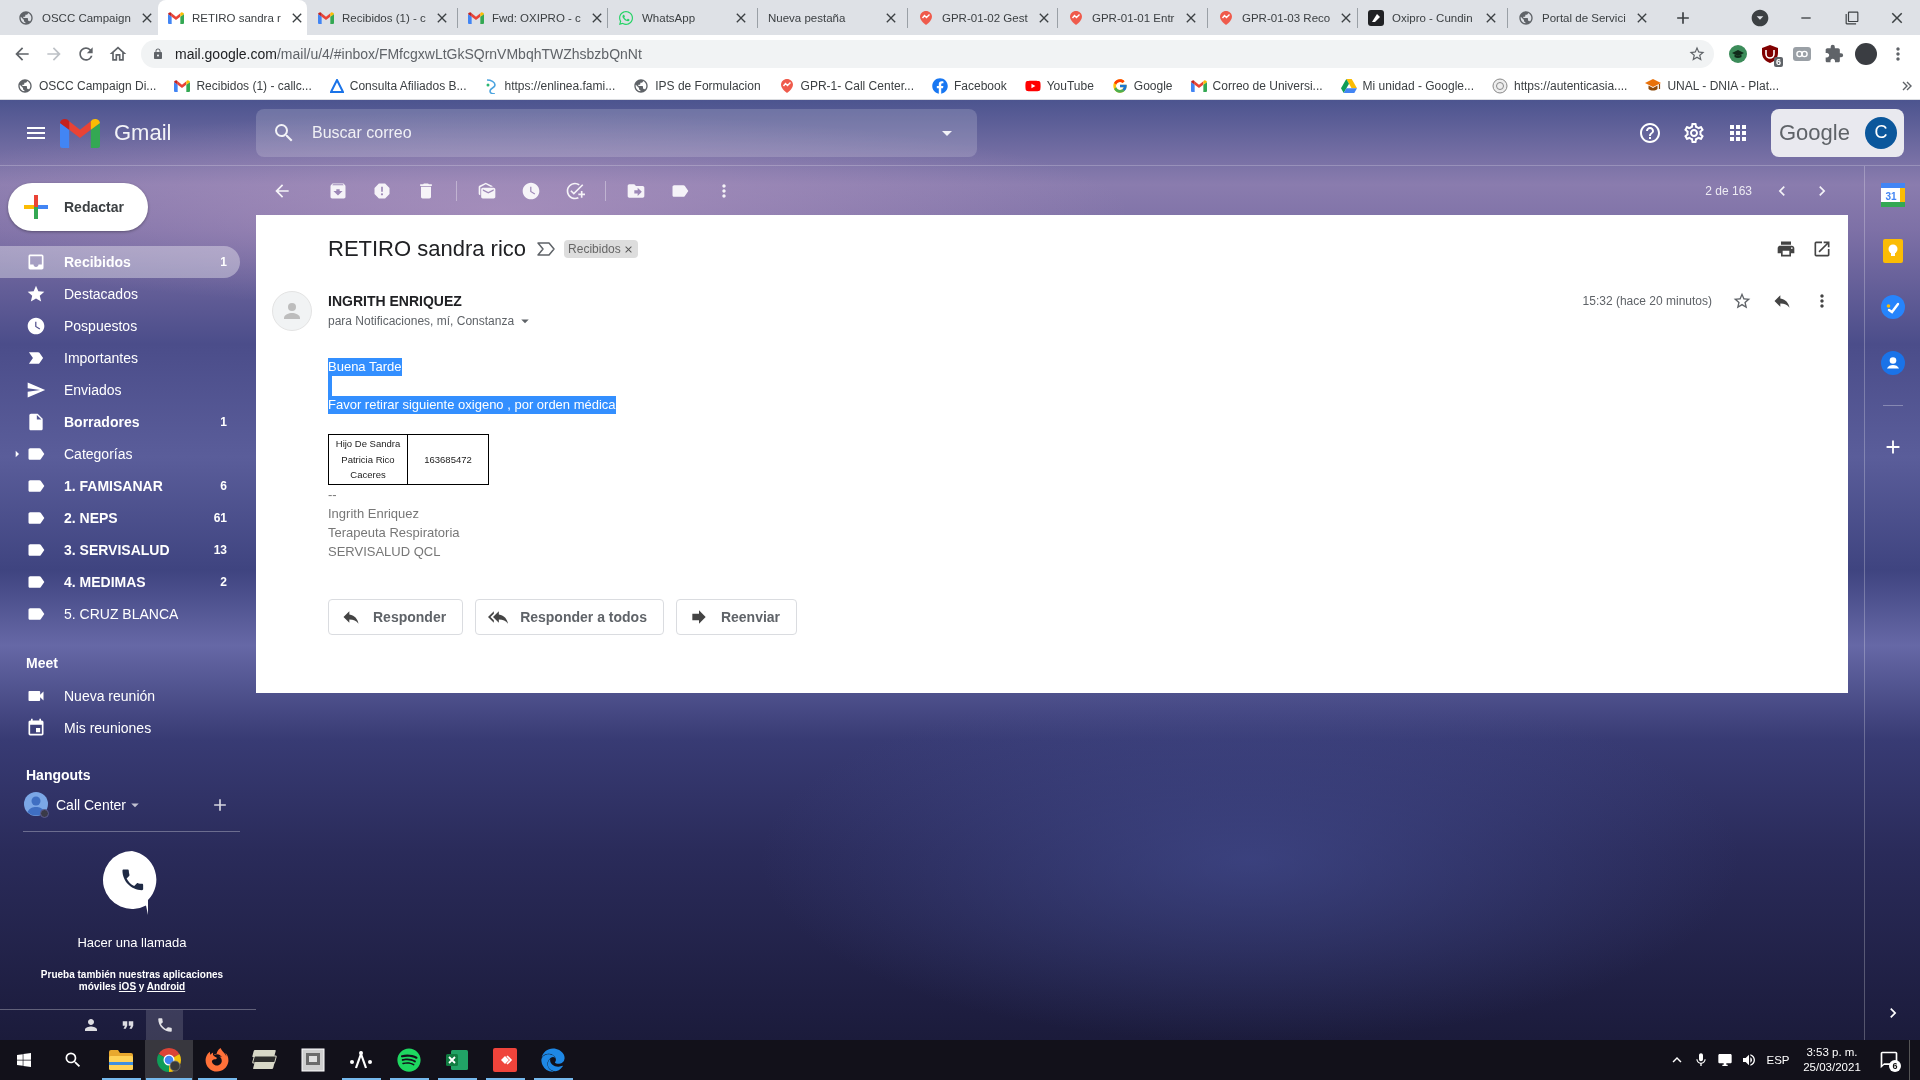  Describe the element at coordinates (1198, 85) in the screenshot. I see `m-logo-icon` at that location.